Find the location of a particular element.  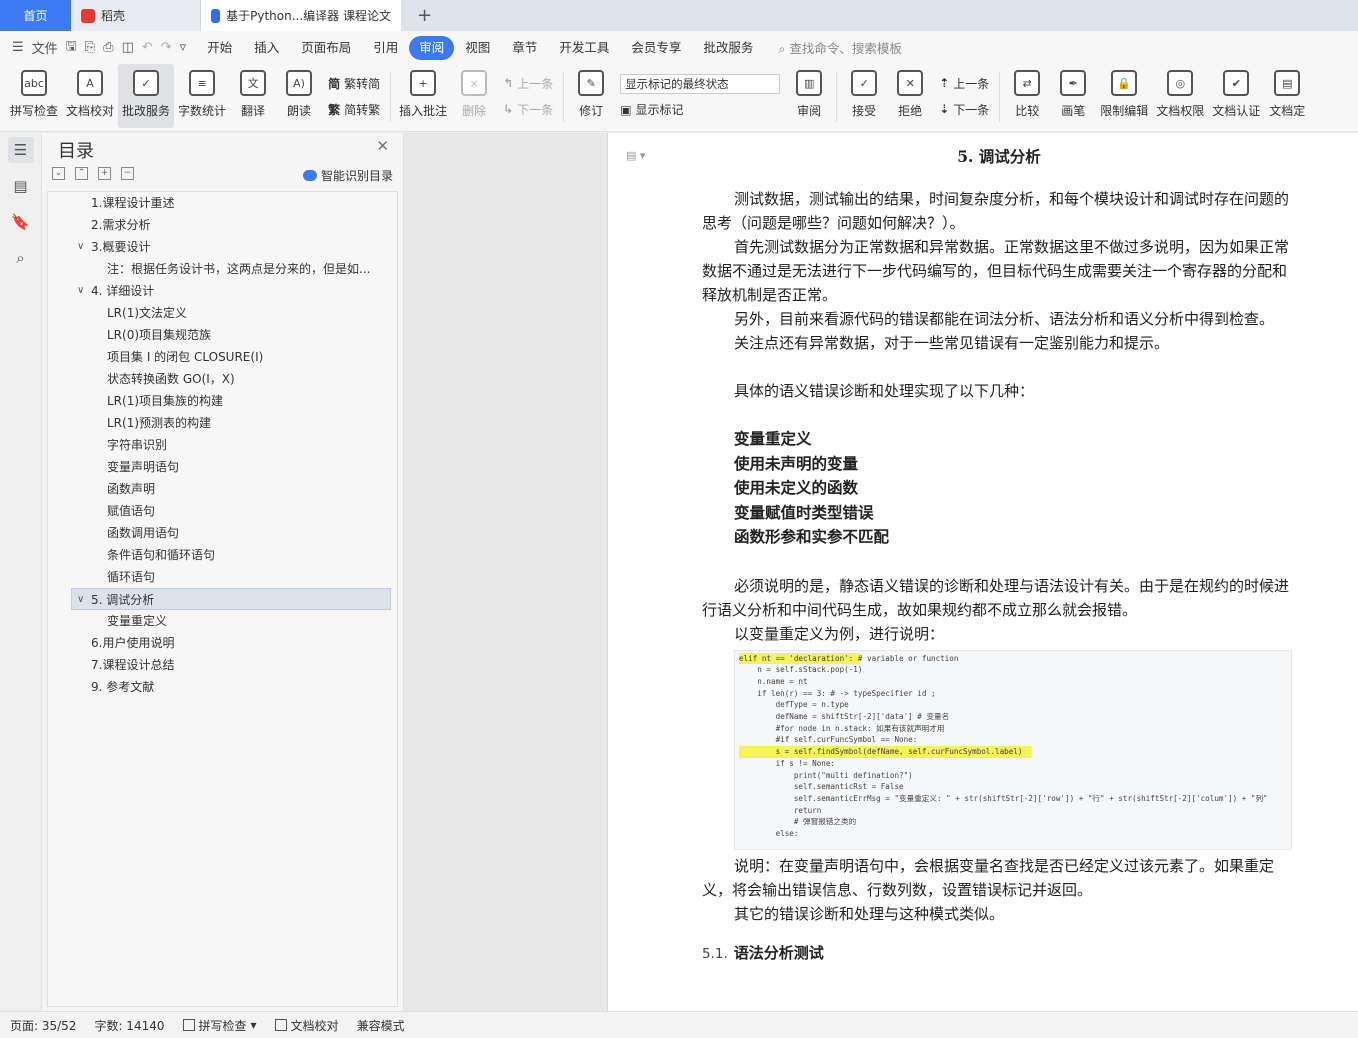

delete-comment-button: × 删除 is located at coordinates (474, 96).